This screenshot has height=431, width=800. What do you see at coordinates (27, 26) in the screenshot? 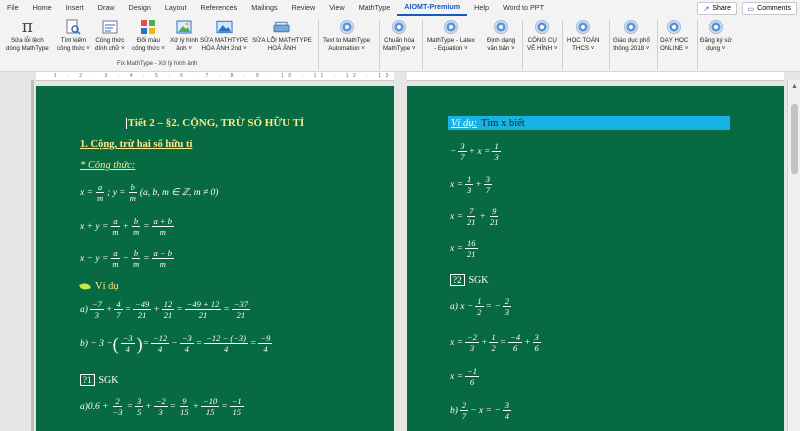
I see `pi-icon: π` at bounding box center [27, 26].